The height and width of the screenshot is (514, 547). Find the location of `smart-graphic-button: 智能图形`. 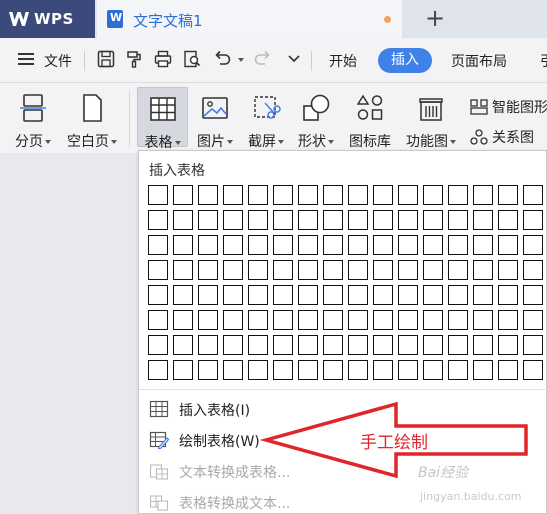

smart-graphic-button: 智能图形 is located at coordinates (508, 107).